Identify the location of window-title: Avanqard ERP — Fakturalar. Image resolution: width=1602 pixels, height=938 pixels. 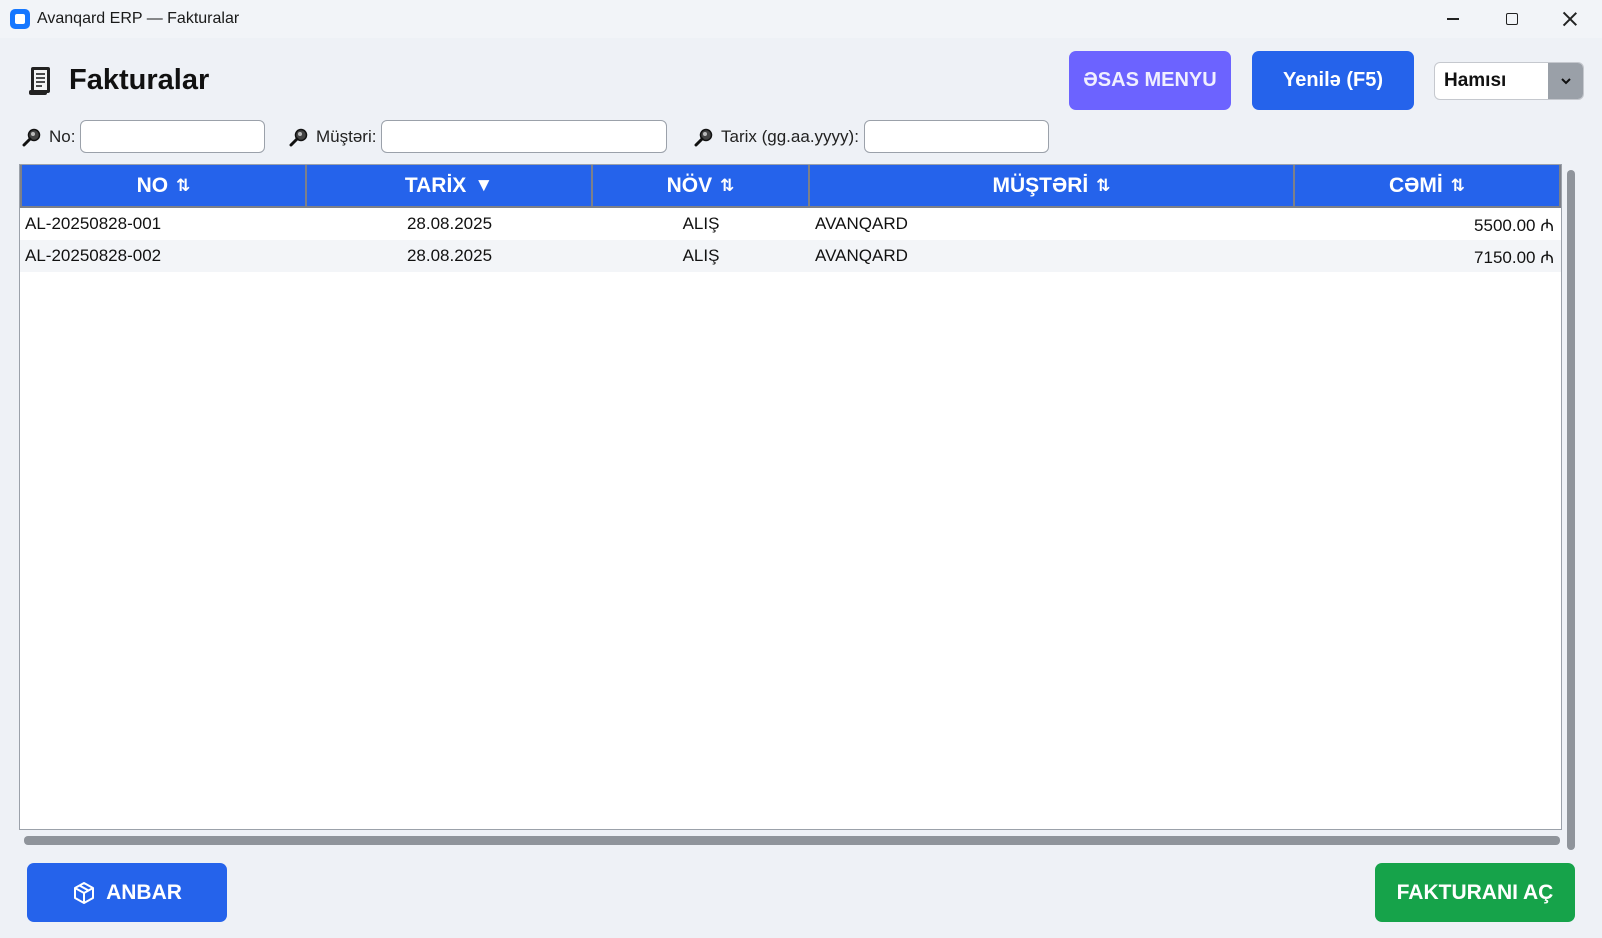
(138, 18).